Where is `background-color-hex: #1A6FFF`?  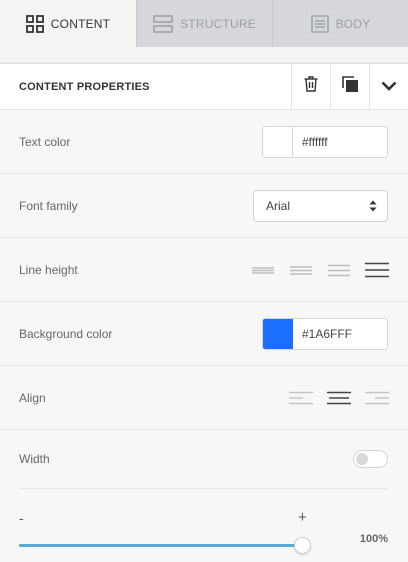
background-color-hex: #1A6FFF is located at coordinates (340, 334).